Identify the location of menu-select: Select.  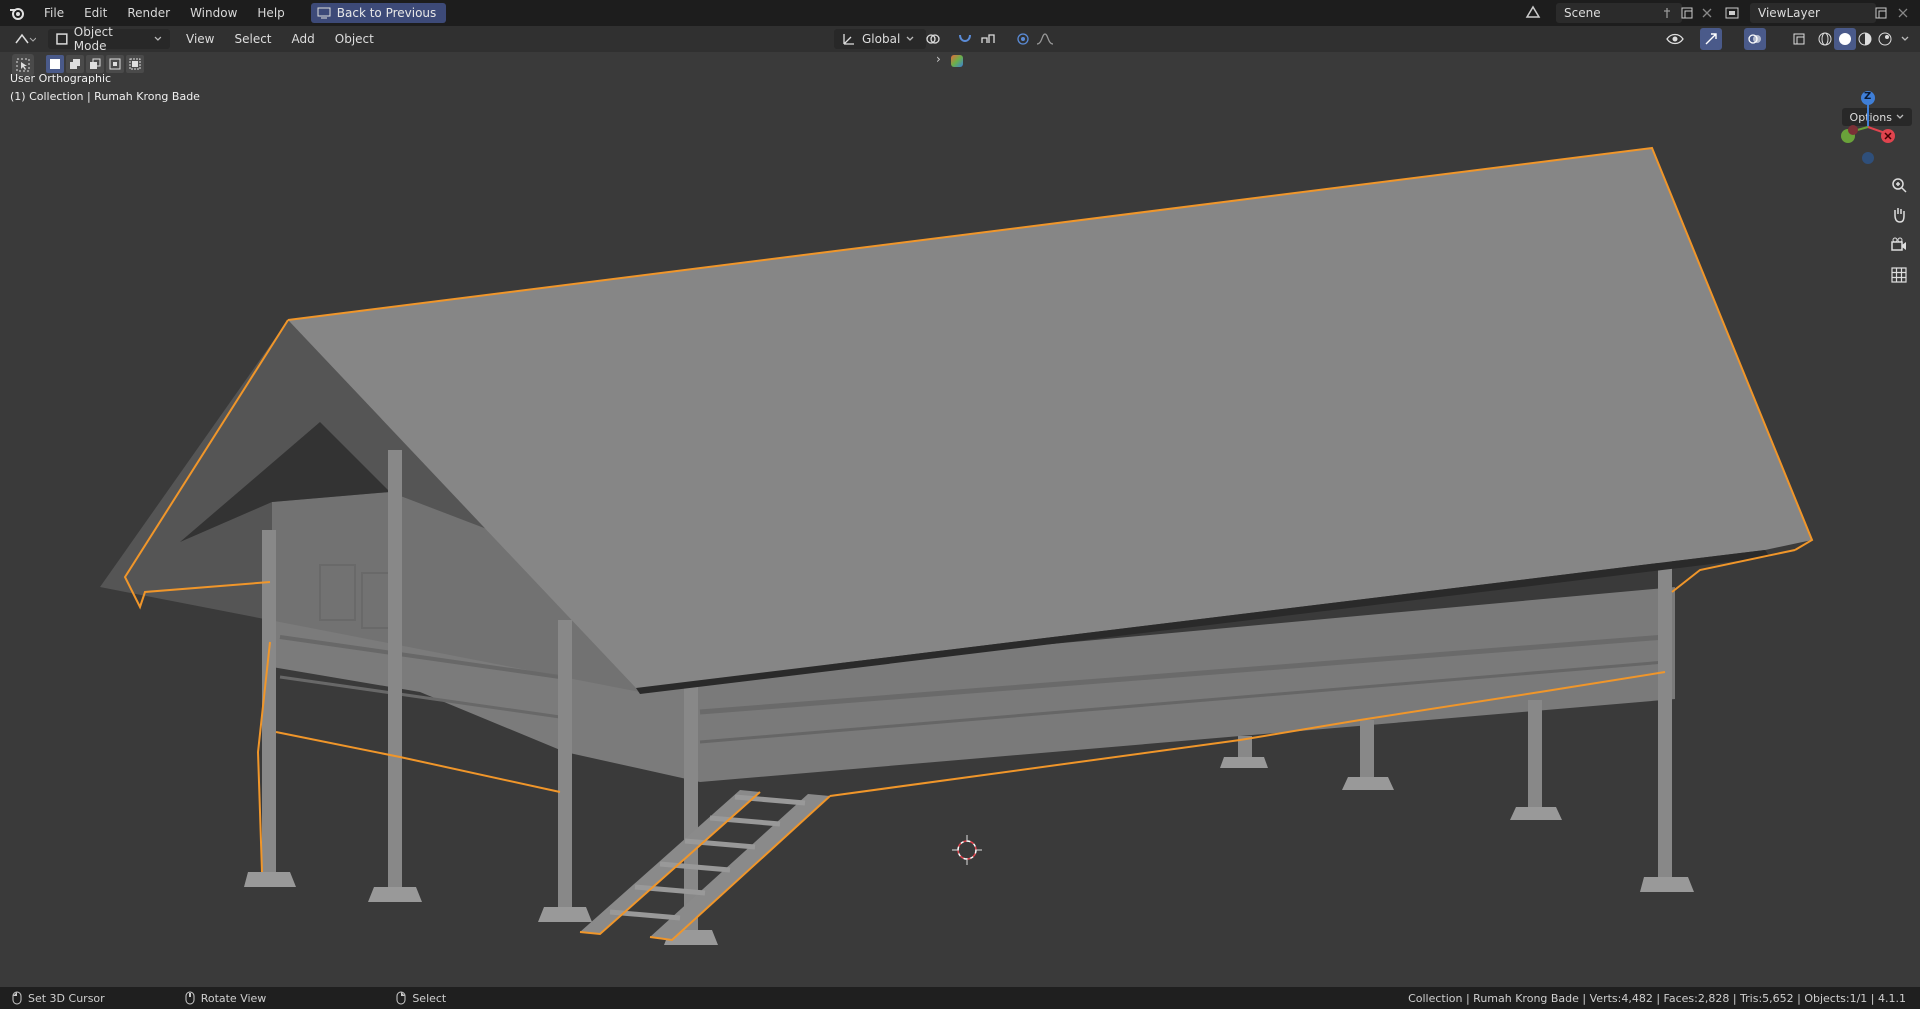
(252, 39).